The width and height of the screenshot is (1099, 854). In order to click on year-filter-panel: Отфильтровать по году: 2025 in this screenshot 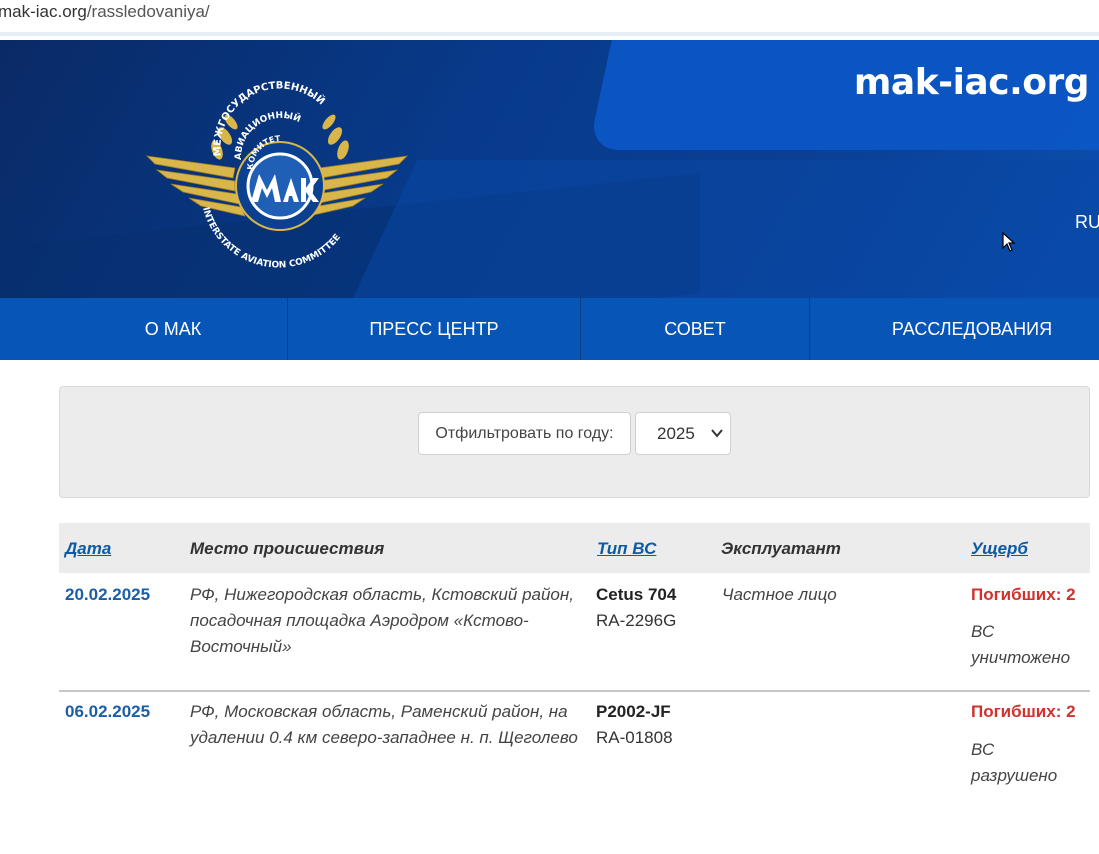, I will do `click(574, 442)`.